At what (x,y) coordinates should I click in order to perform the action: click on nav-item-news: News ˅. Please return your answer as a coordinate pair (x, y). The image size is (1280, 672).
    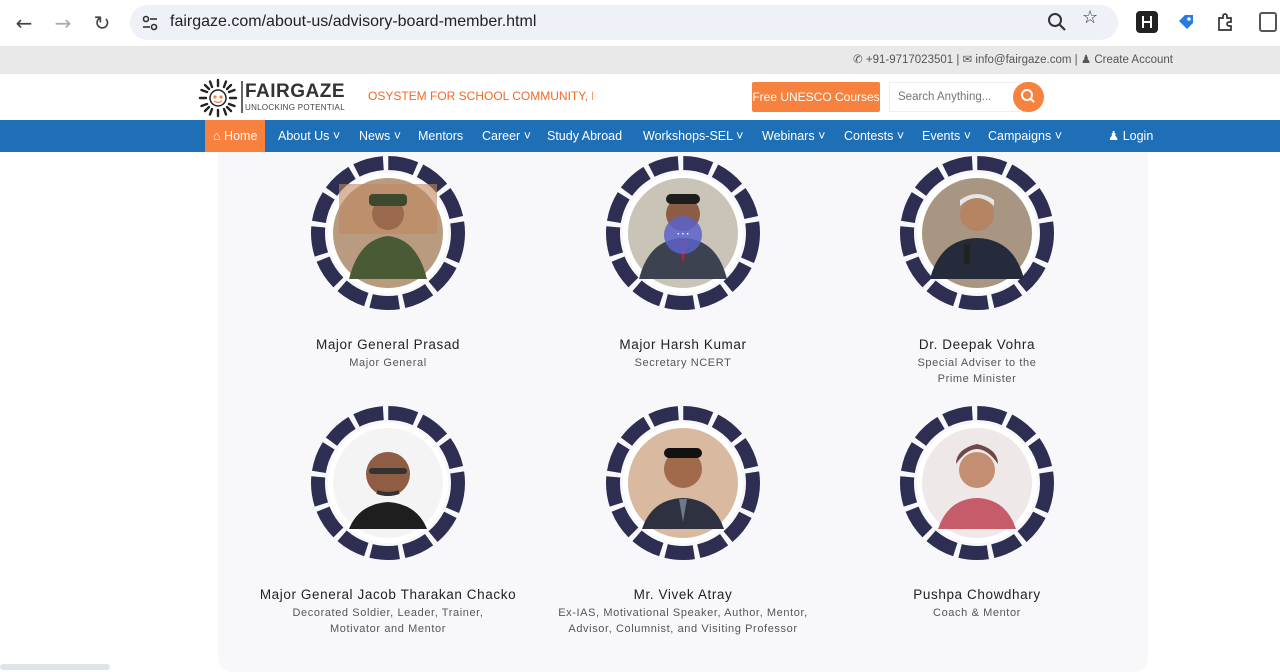
    Looking at the image, I should click on (380, 136).